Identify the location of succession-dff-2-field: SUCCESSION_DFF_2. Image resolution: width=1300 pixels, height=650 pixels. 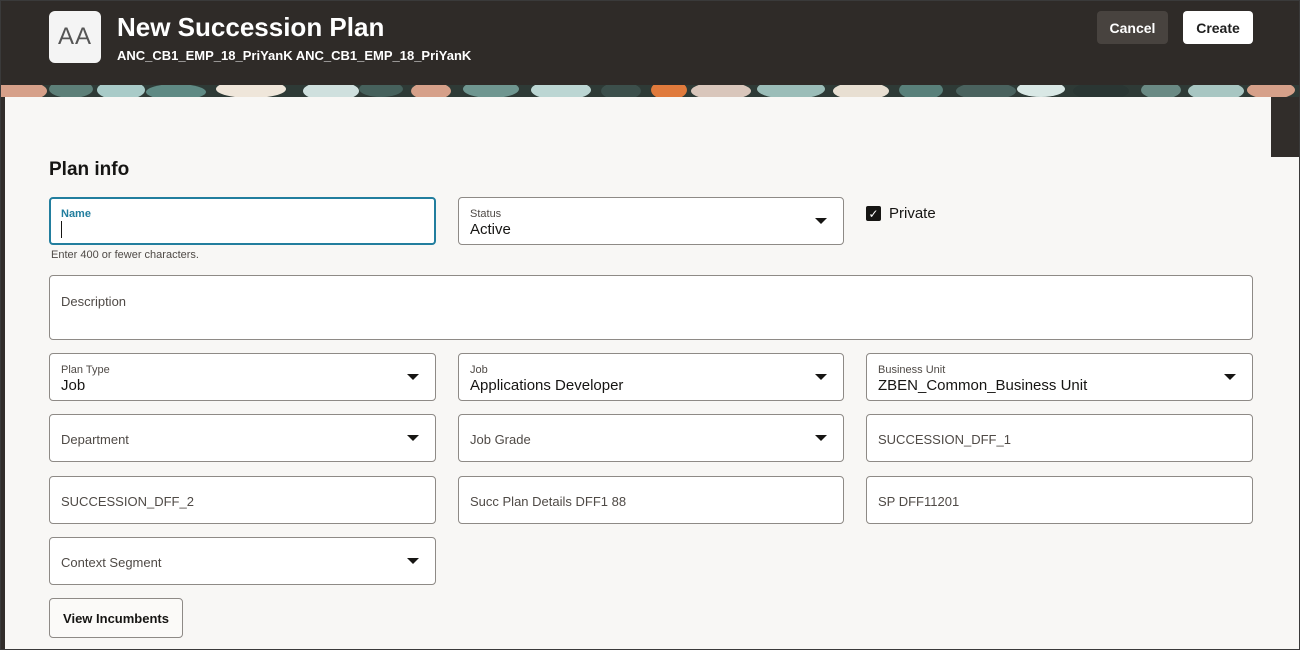
(242, 500).